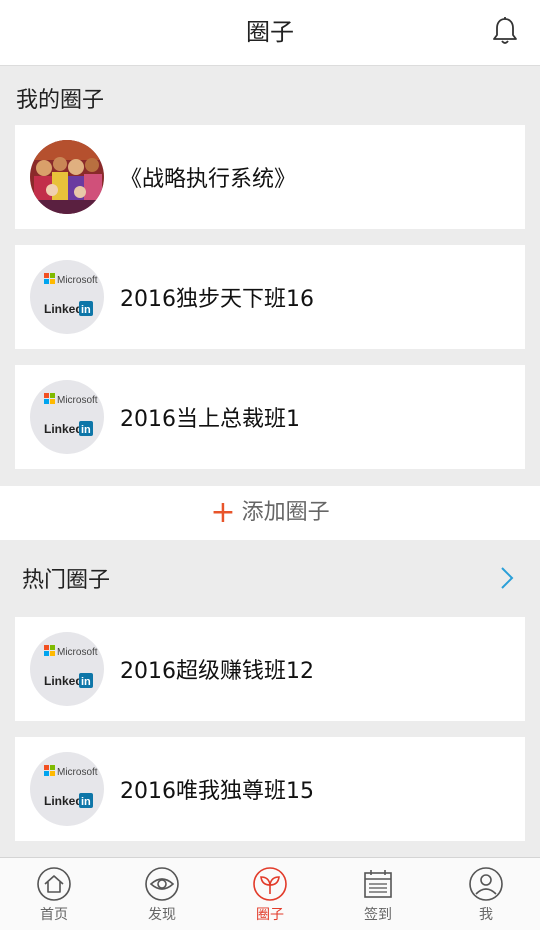 This screenshot has height=930, width=540. I want to click on add-circle-label: 添加圈子, so click(285, 512).